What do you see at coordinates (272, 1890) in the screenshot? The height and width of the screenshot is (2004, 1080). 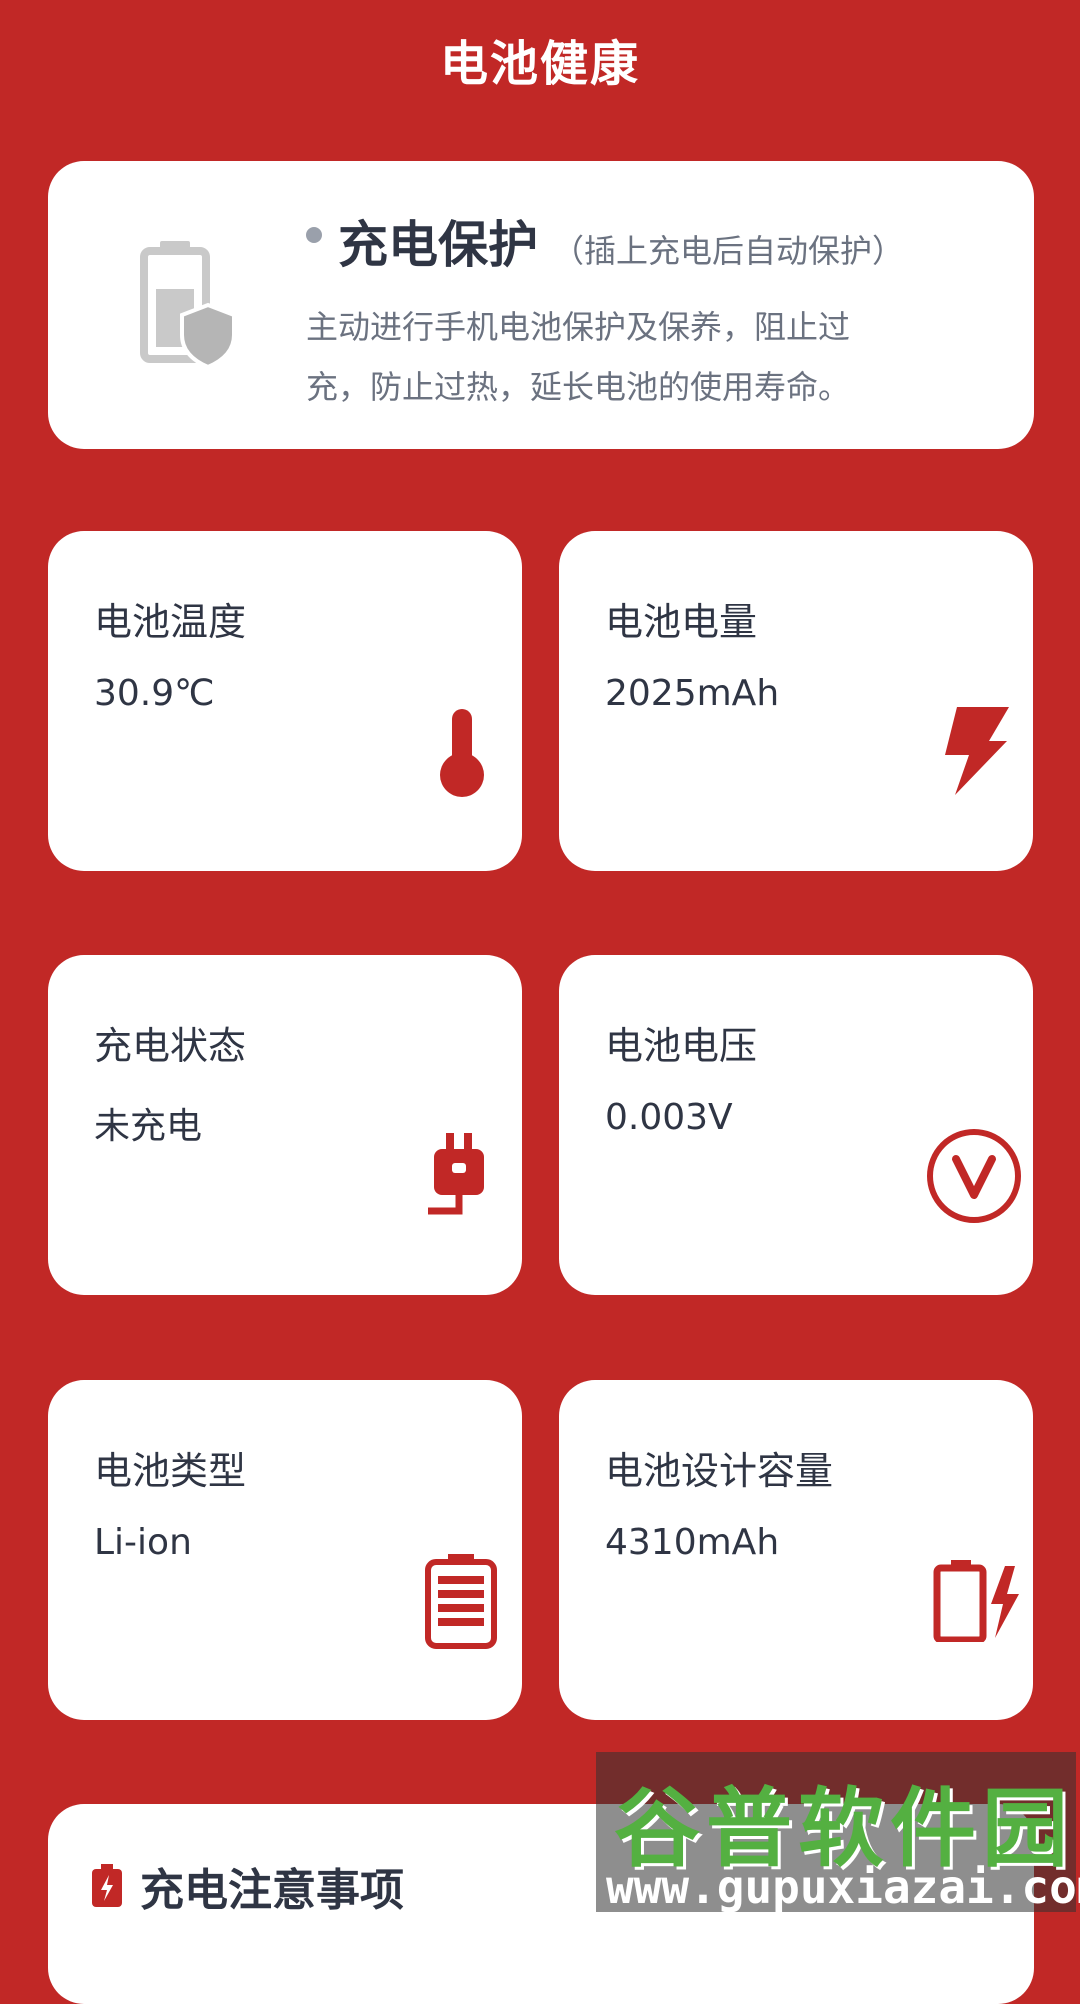 I see `notes-title: 充电注意事项` at bounding box center [272, 1890].